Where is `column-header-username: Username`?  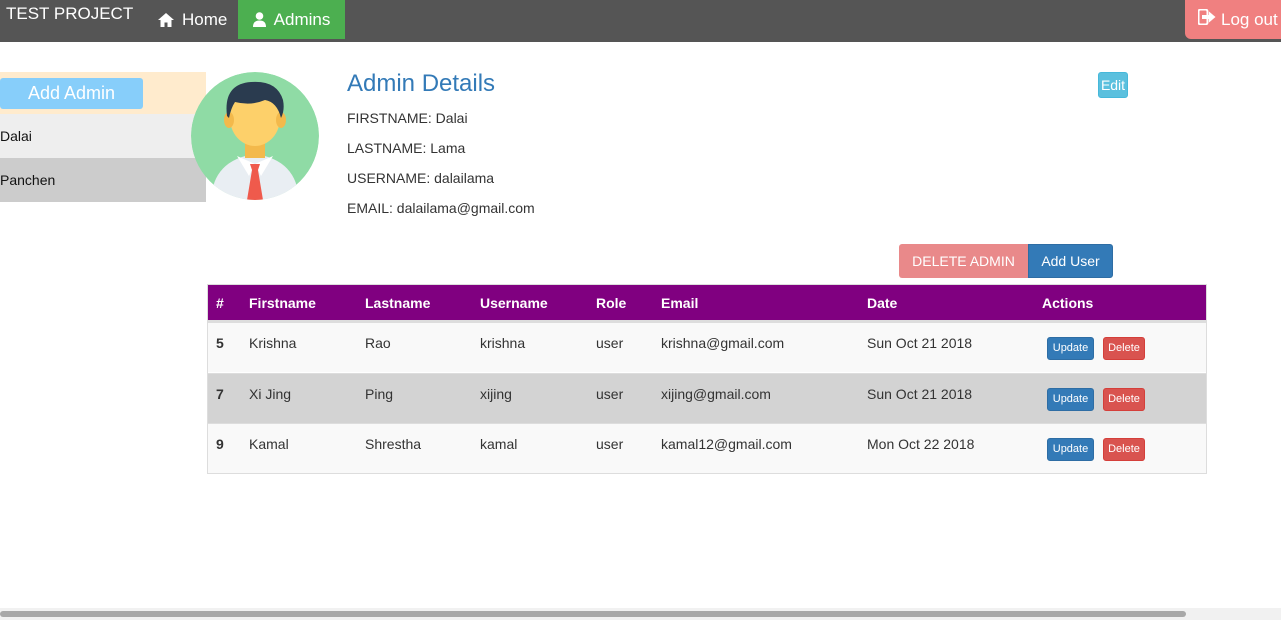 column-header-username: Username is located at coordinates (514, 303).